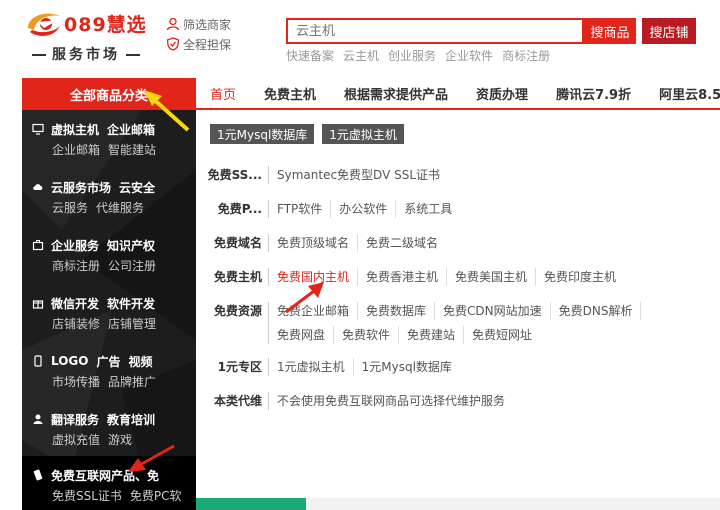 This screenshot has width=720, height=510. What do you see at coordinates (109, 313) in the screenshot?
I see `sidebar-category-development: 微信开发 软件开发 店铺装修 店铺管理` at bounding box center [109, 313].